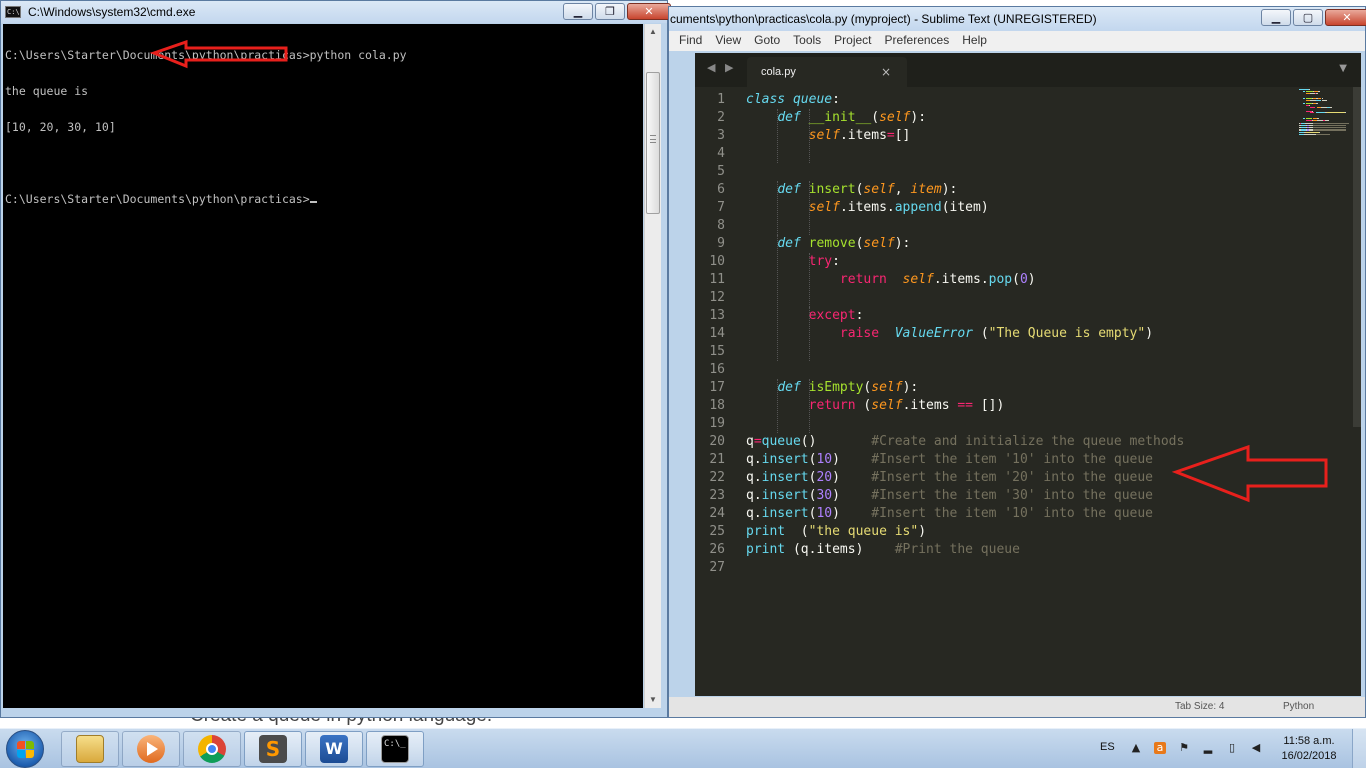 The image size is (1366, 768). What do you see at coordinates (25, 749) in the screenshot?
I see `start-button` at bounding box center [25, 749].